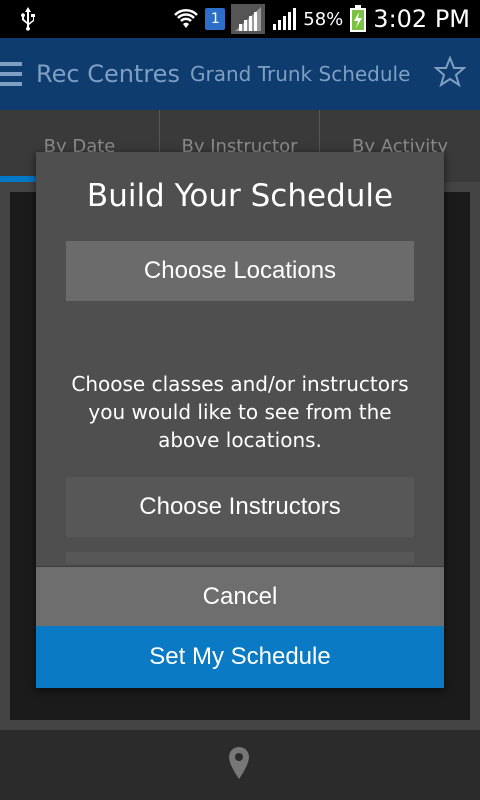 The width and height of the screenshot is (480, 800). I want to click on star-icon, so click(450, 72).